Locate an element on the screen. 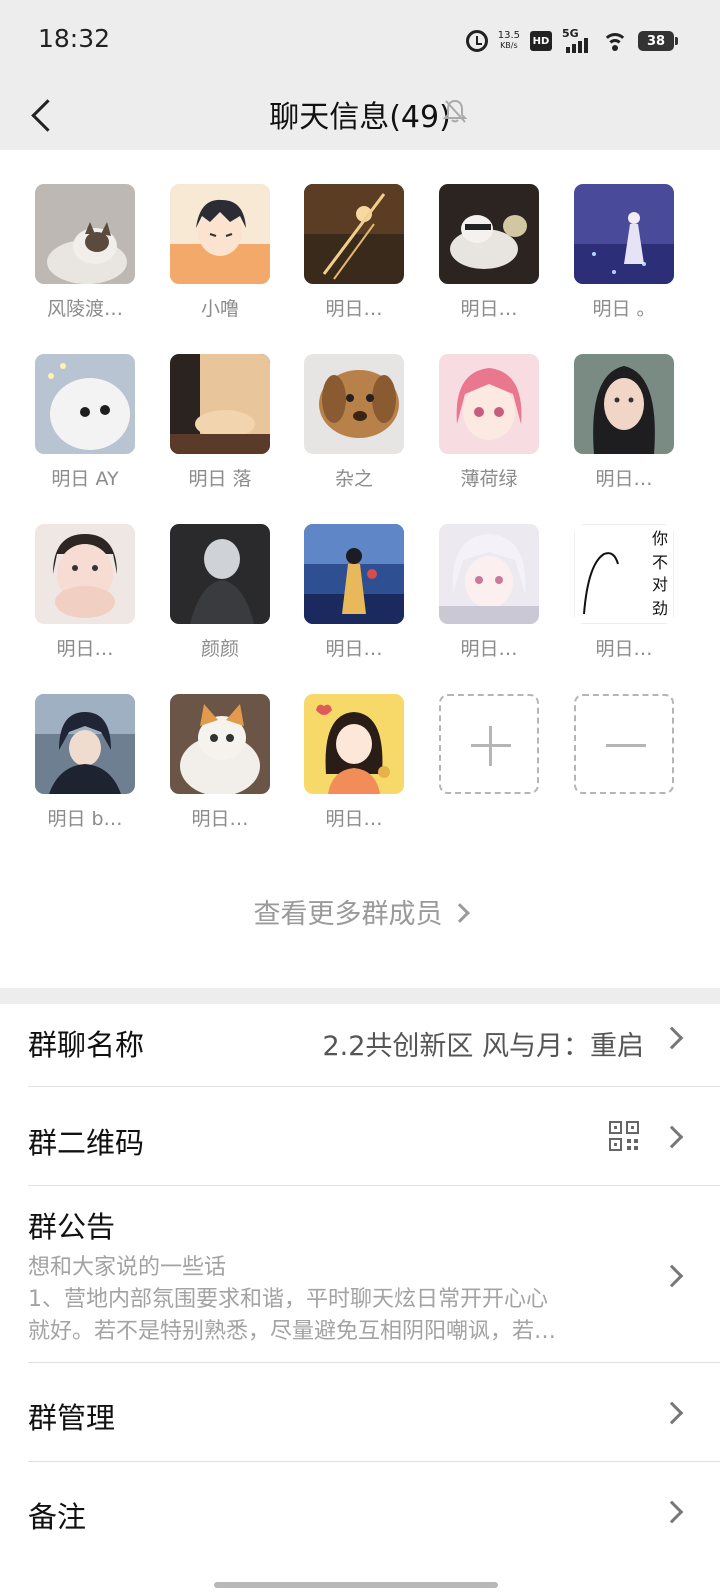  network-speed: 13.5 KB/s is located at coordinates (509, 41).